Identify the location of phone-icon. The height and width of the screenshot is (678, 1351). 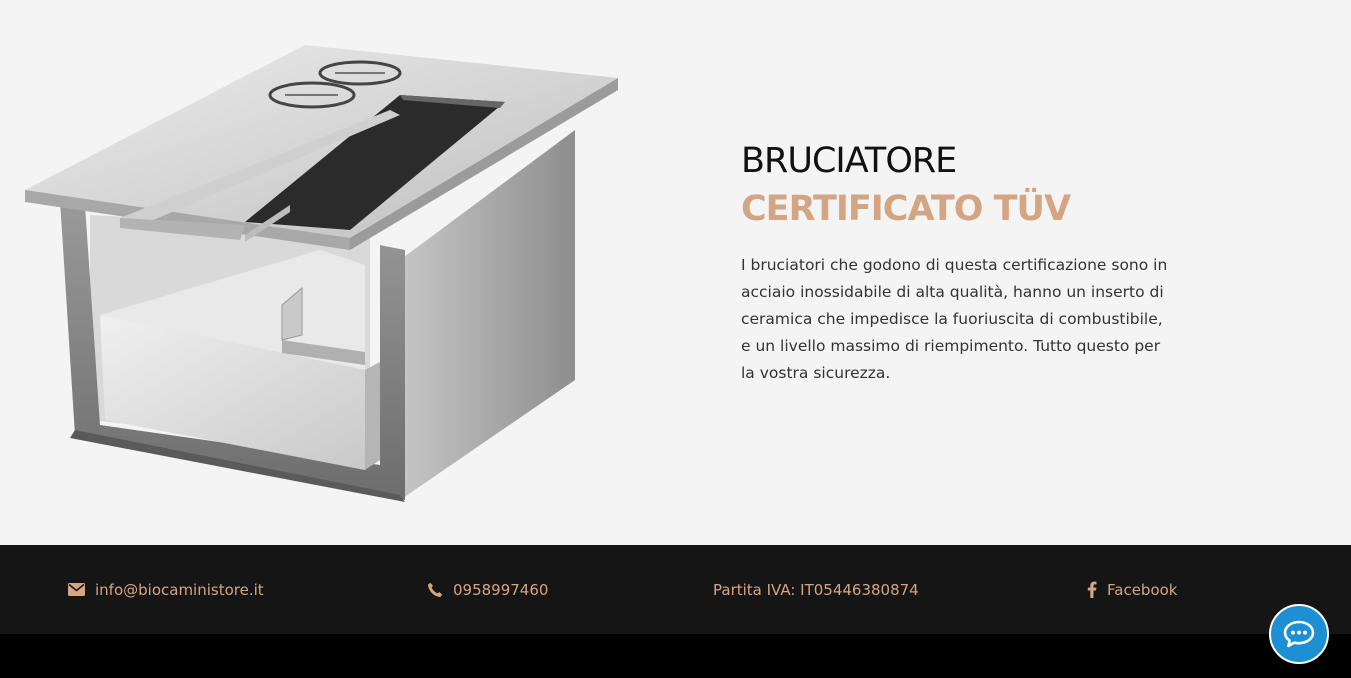
(435, 590).